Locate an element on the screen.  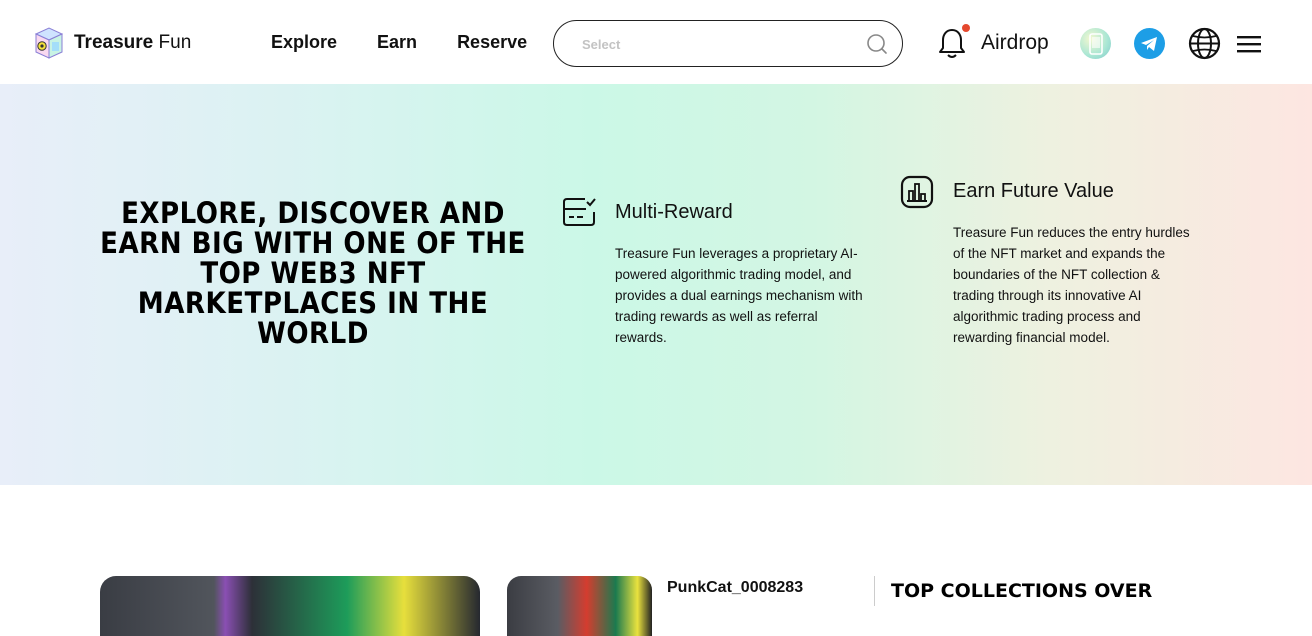
logo: Treasure Fun is located at coordinates (110, 43).